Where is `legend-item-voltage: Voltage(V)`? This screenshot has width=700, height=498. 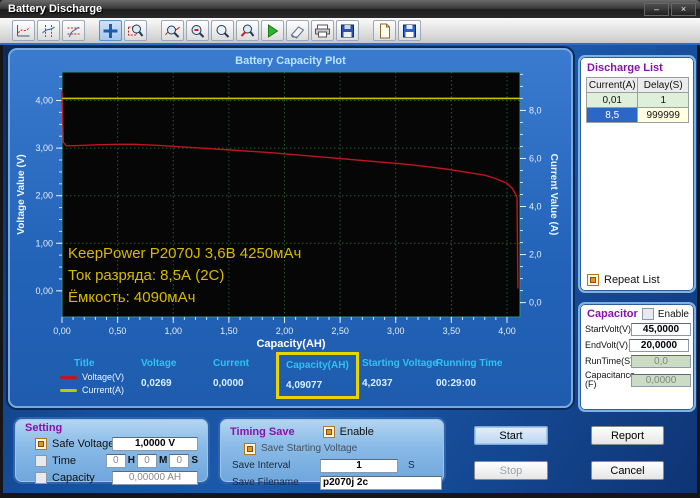
legend-item-voltage: Voltage(V) is located at coordinates (102, 377).